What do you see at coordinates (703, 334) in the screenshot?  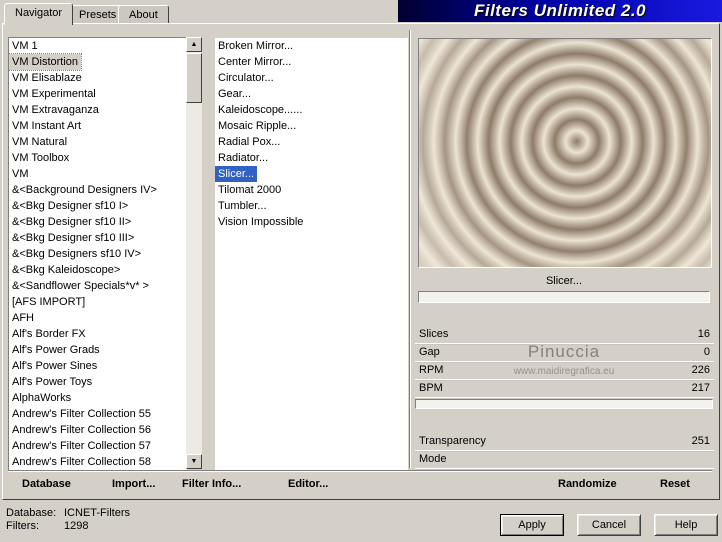 I see `param-value: 16` at bounding box center [703, 334].